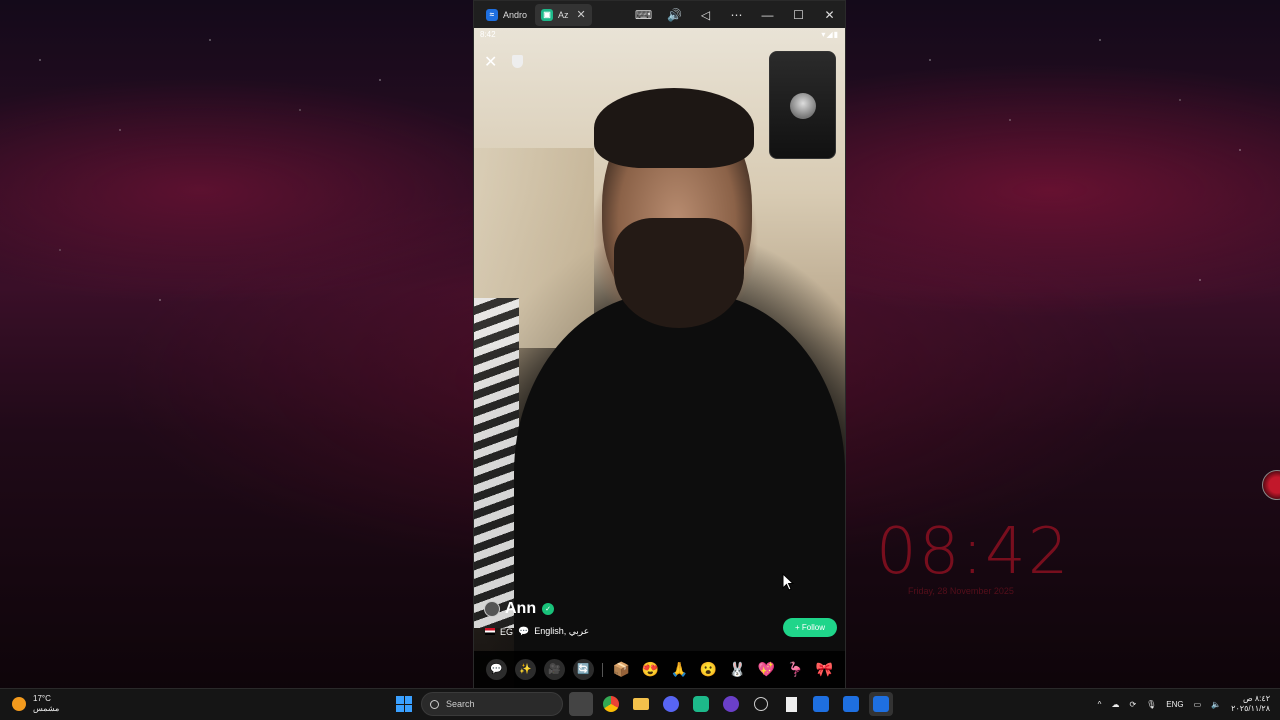  I want to click on close-icon: ✕, so click(490, 62).